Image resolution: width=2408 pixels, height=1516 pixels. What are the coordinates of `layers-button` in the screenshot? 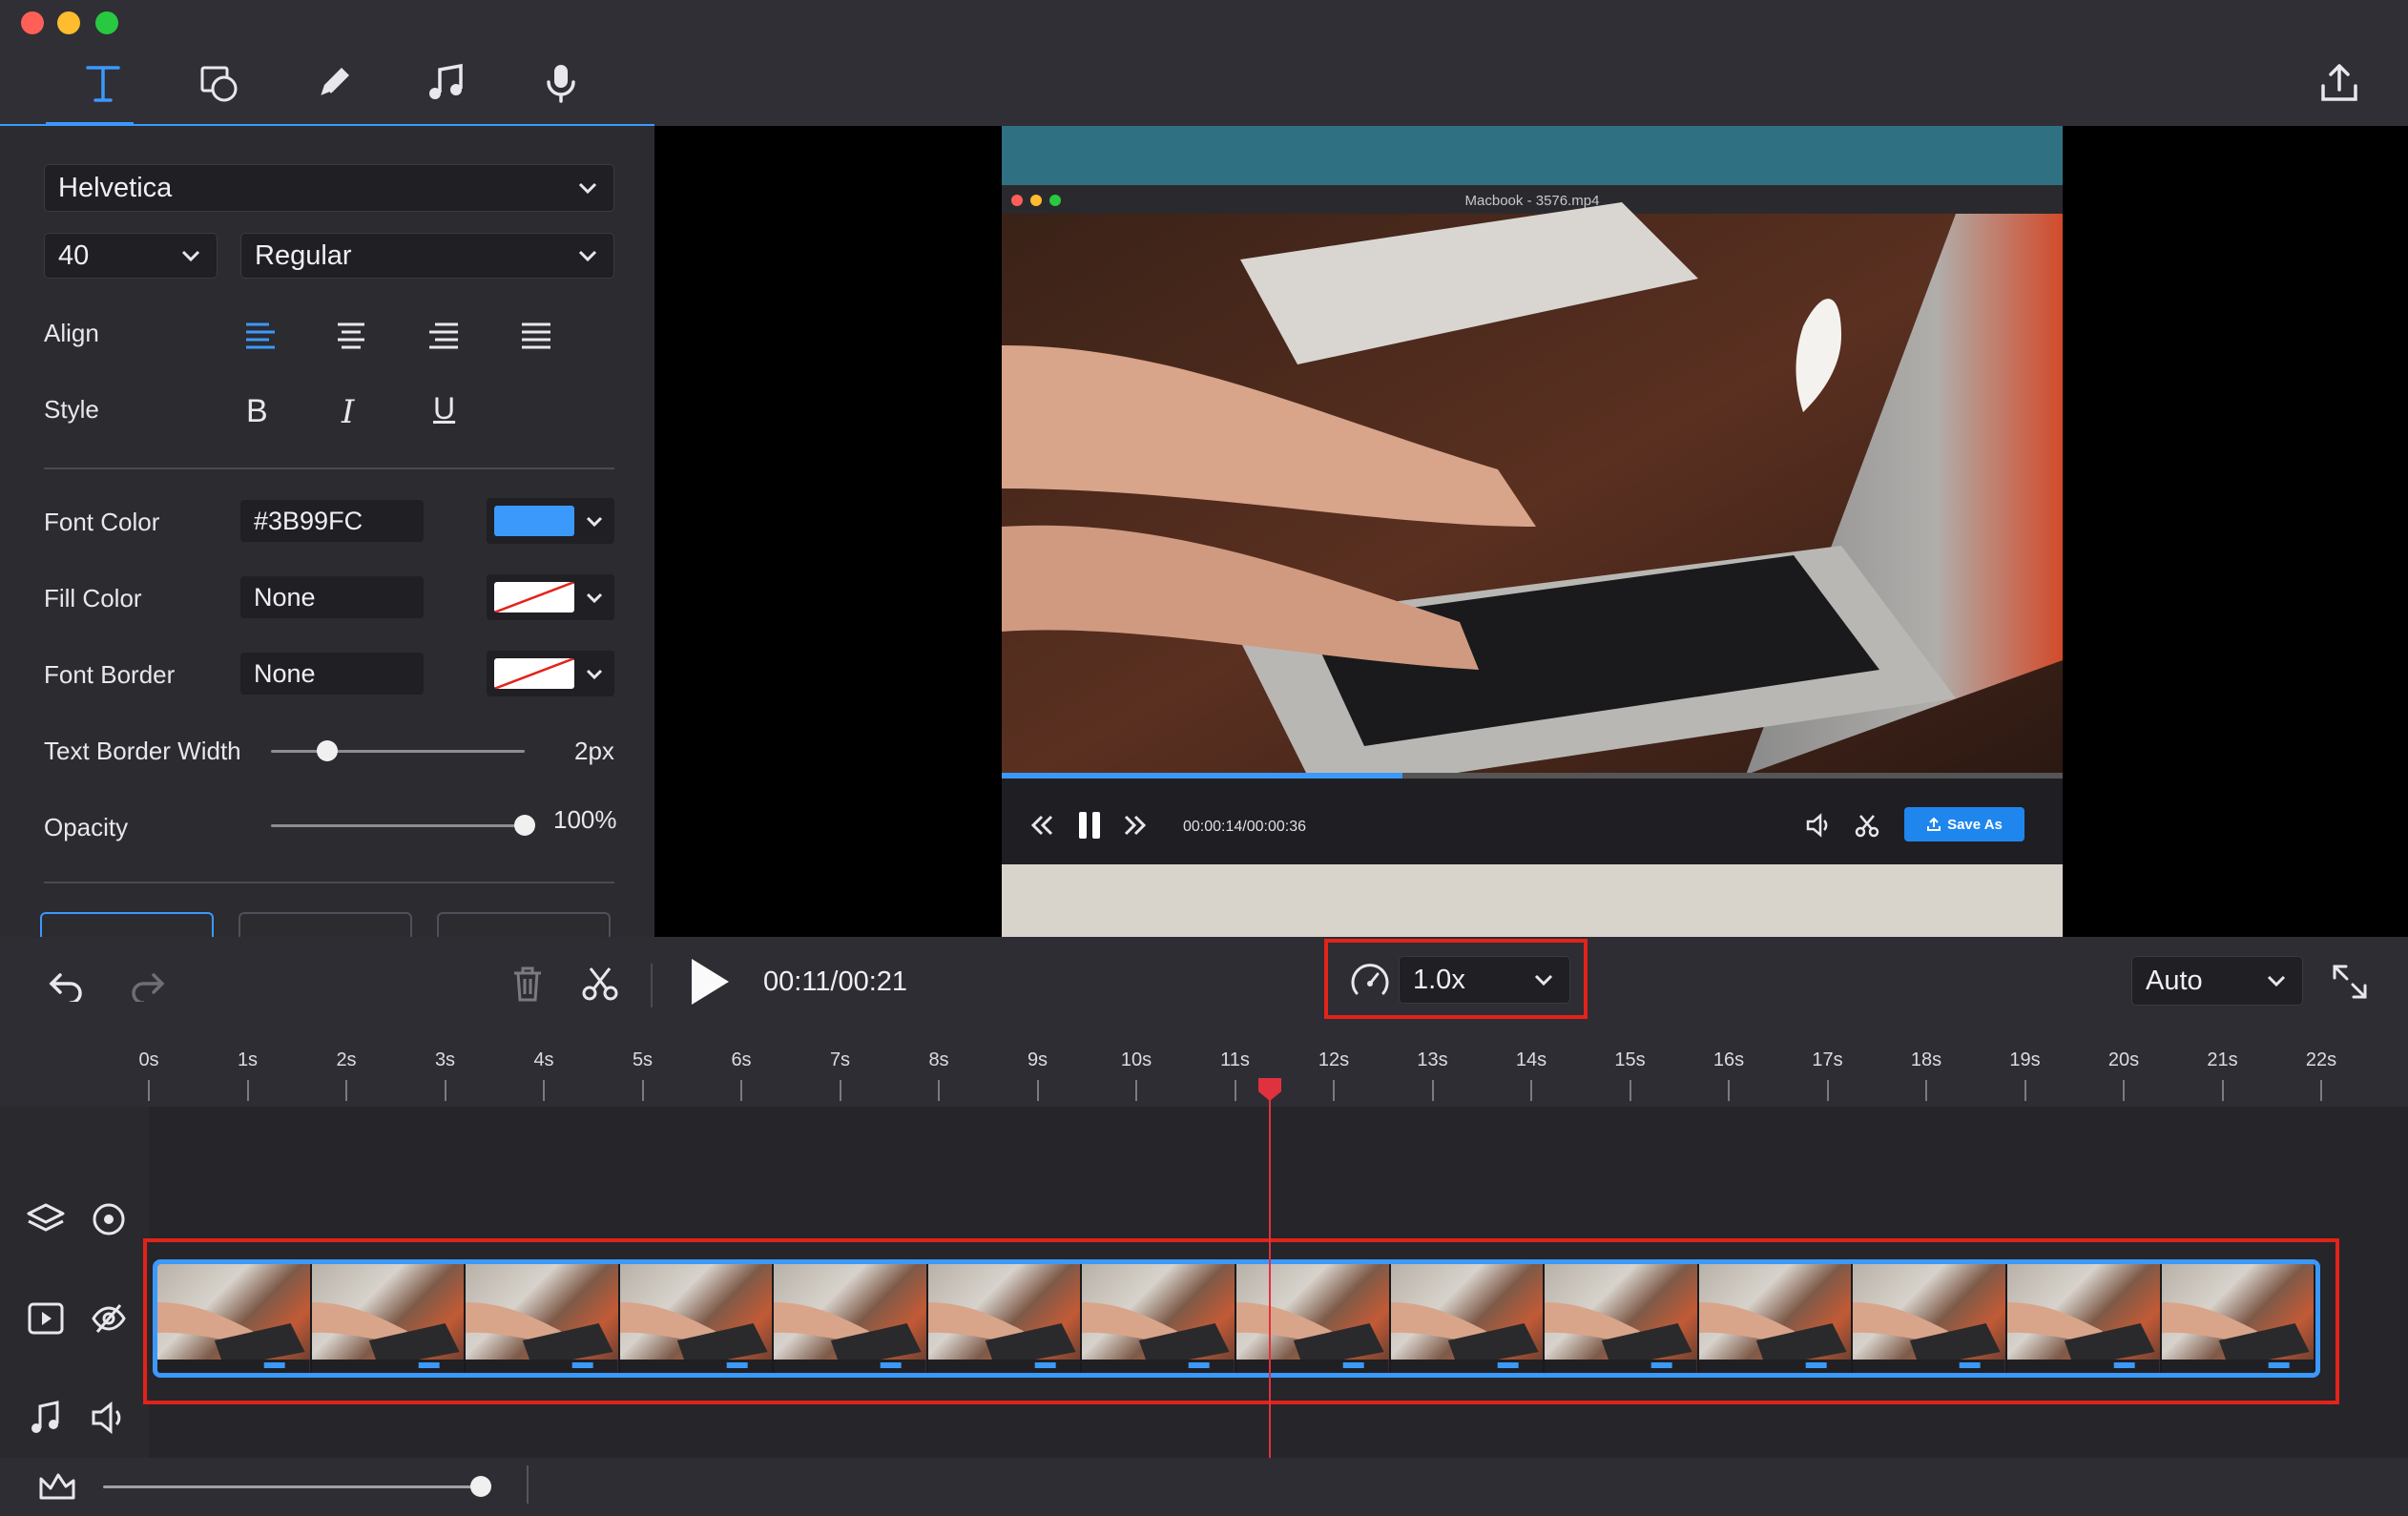 It's located at (46, 1219).